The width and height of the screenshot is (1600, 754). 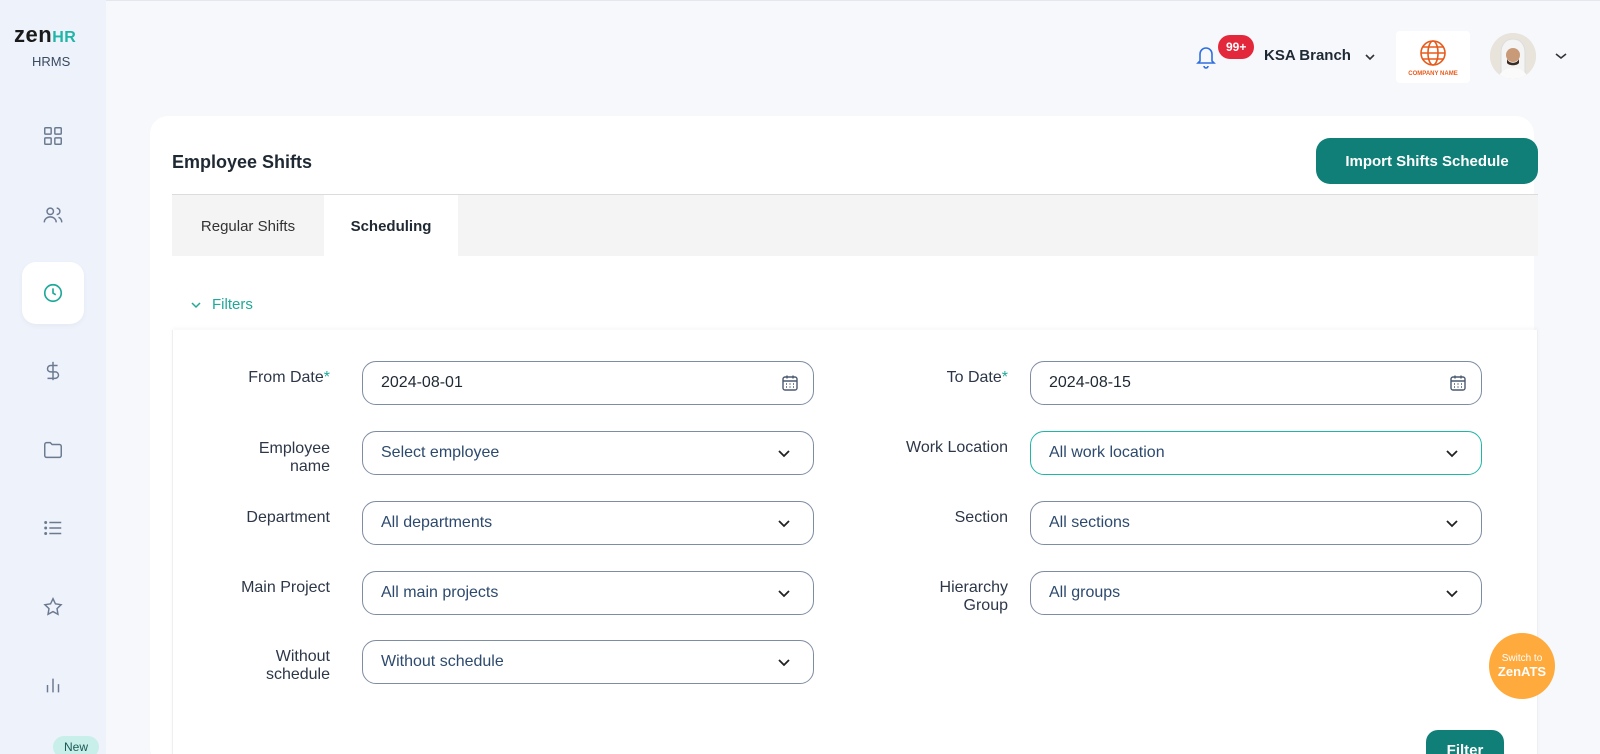 I want to click on sidebar-item-performance, so click(x=53, y=607).